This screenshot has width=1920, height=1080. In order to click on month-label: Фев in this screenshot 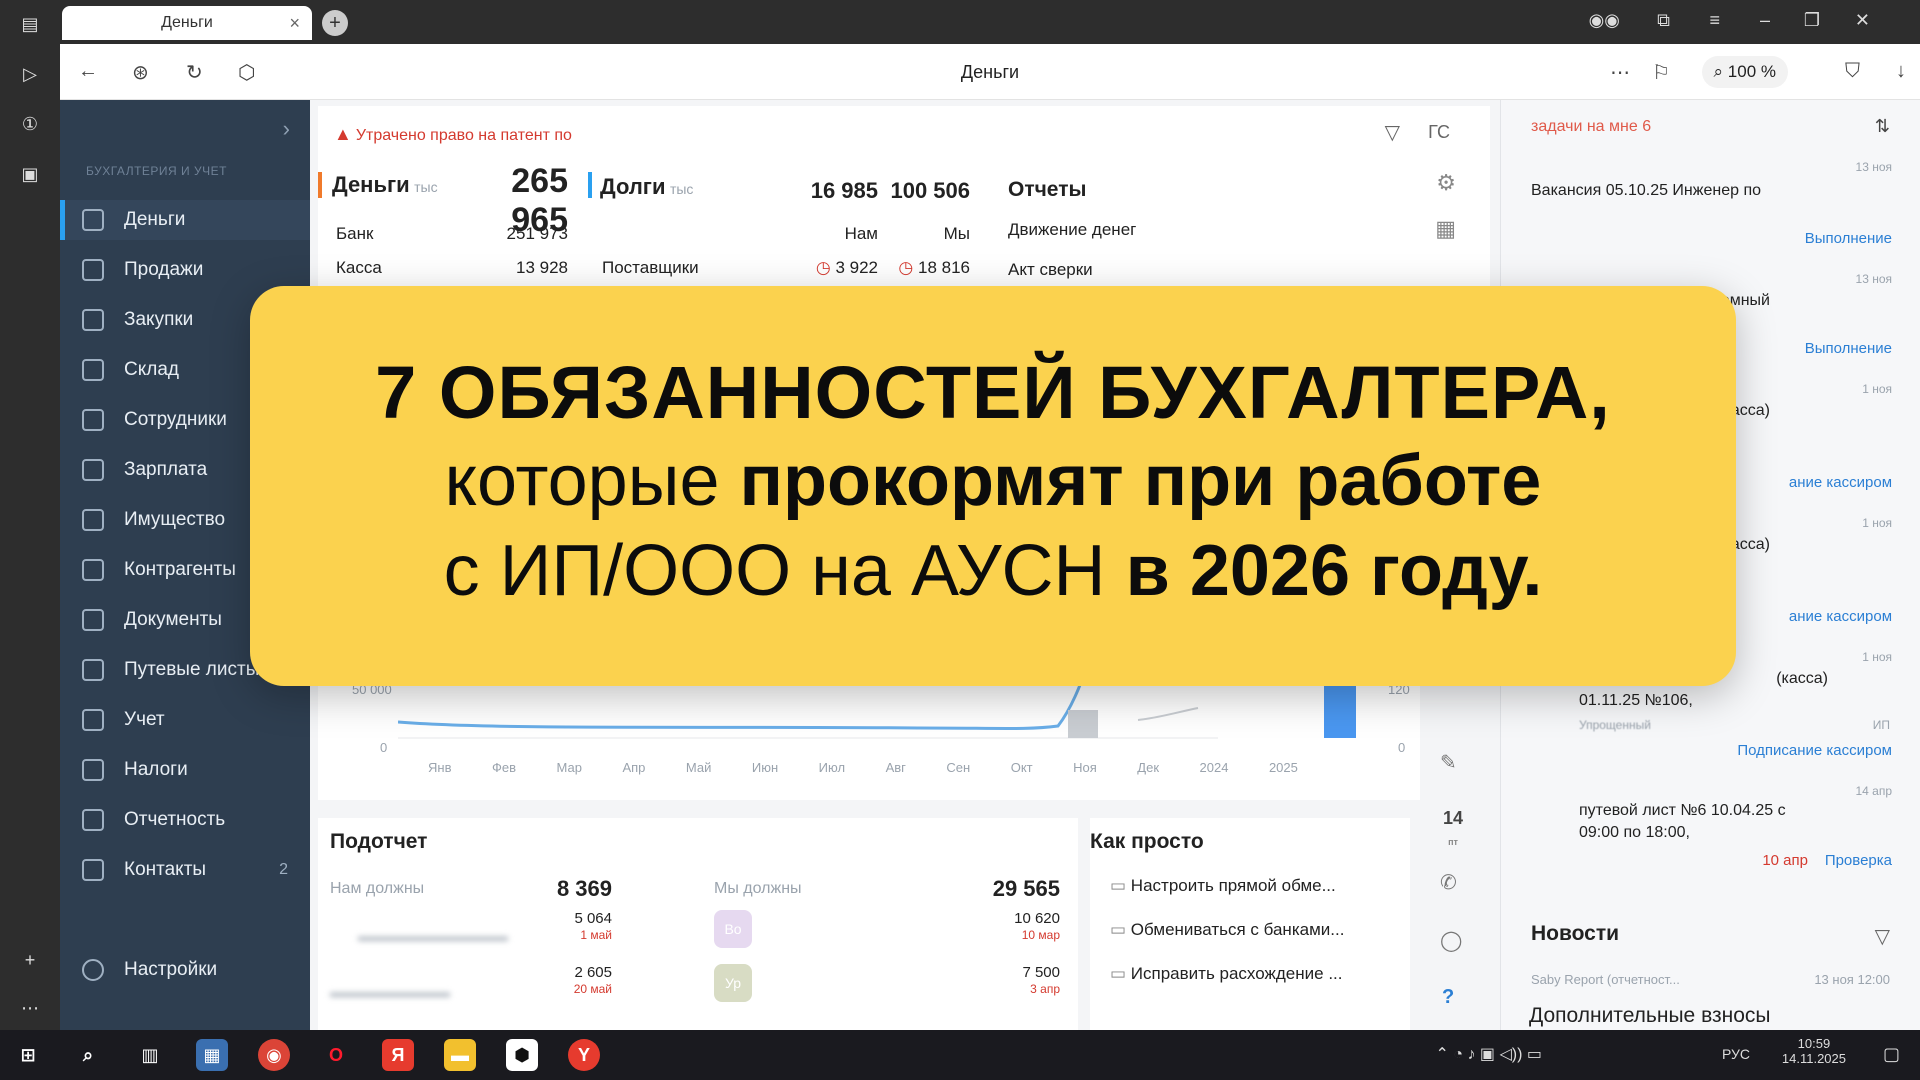, I will do `click(504, 767)`.